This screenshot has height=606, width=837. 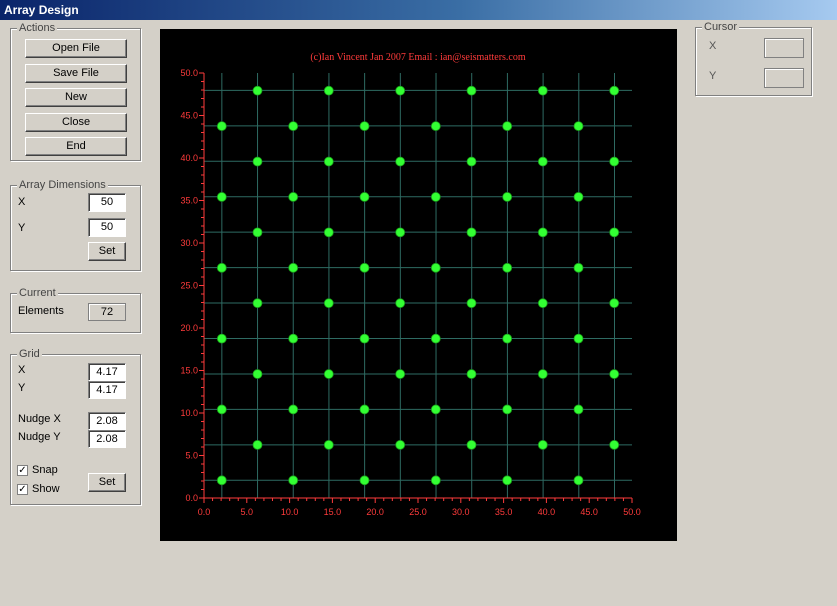 I want to click on x-tick-label: 25.0, so click(x=418, y=512).